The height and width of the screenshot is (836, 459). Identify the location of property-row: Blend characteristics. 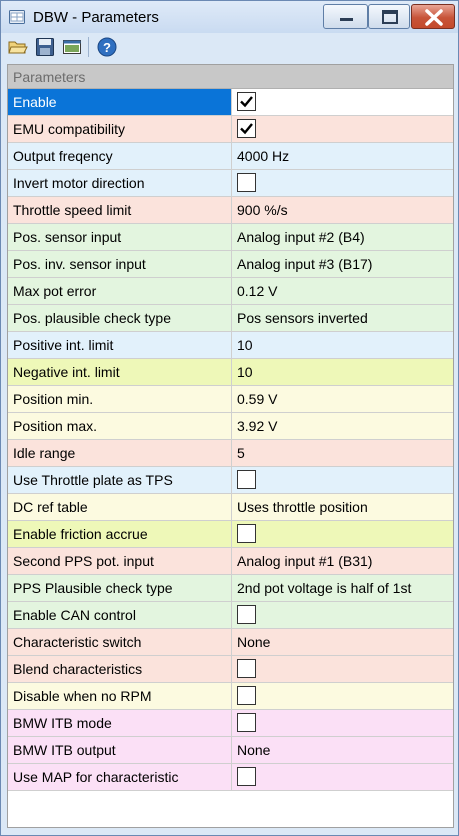
(230, 669).